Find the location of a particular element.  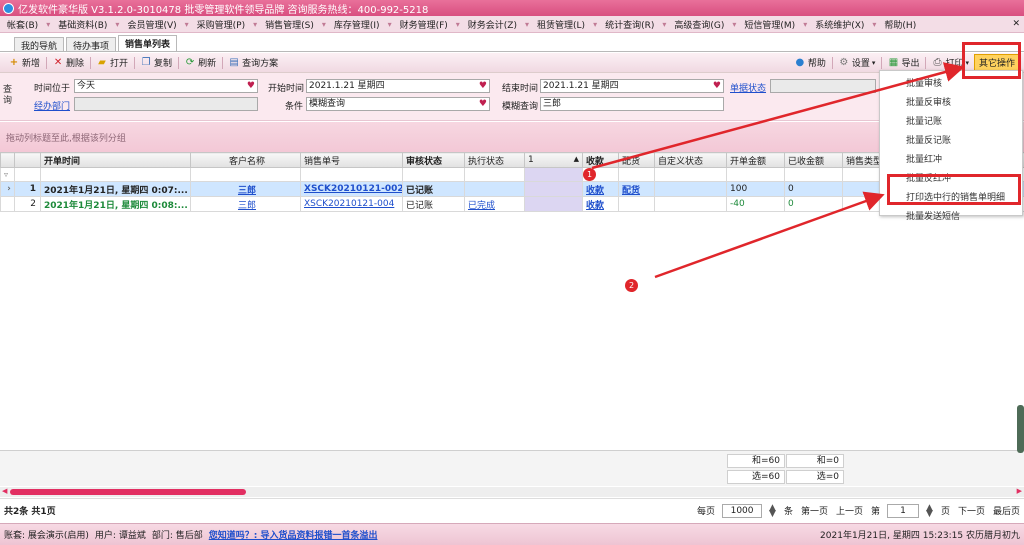

record-count: 共2条 共1页 is located at coordinates (30, 512).